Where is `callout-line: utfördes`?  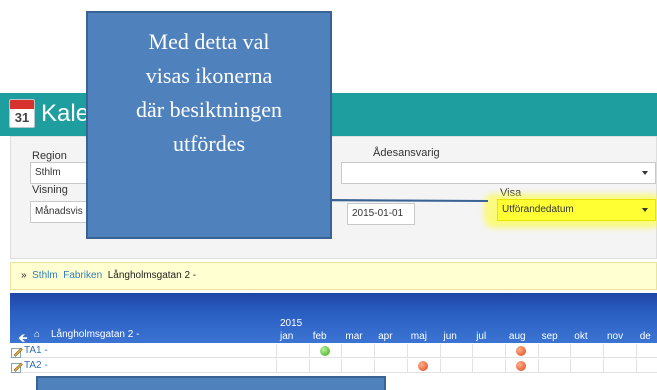 callout-line: utfördes is located at coordinates (209, 143).